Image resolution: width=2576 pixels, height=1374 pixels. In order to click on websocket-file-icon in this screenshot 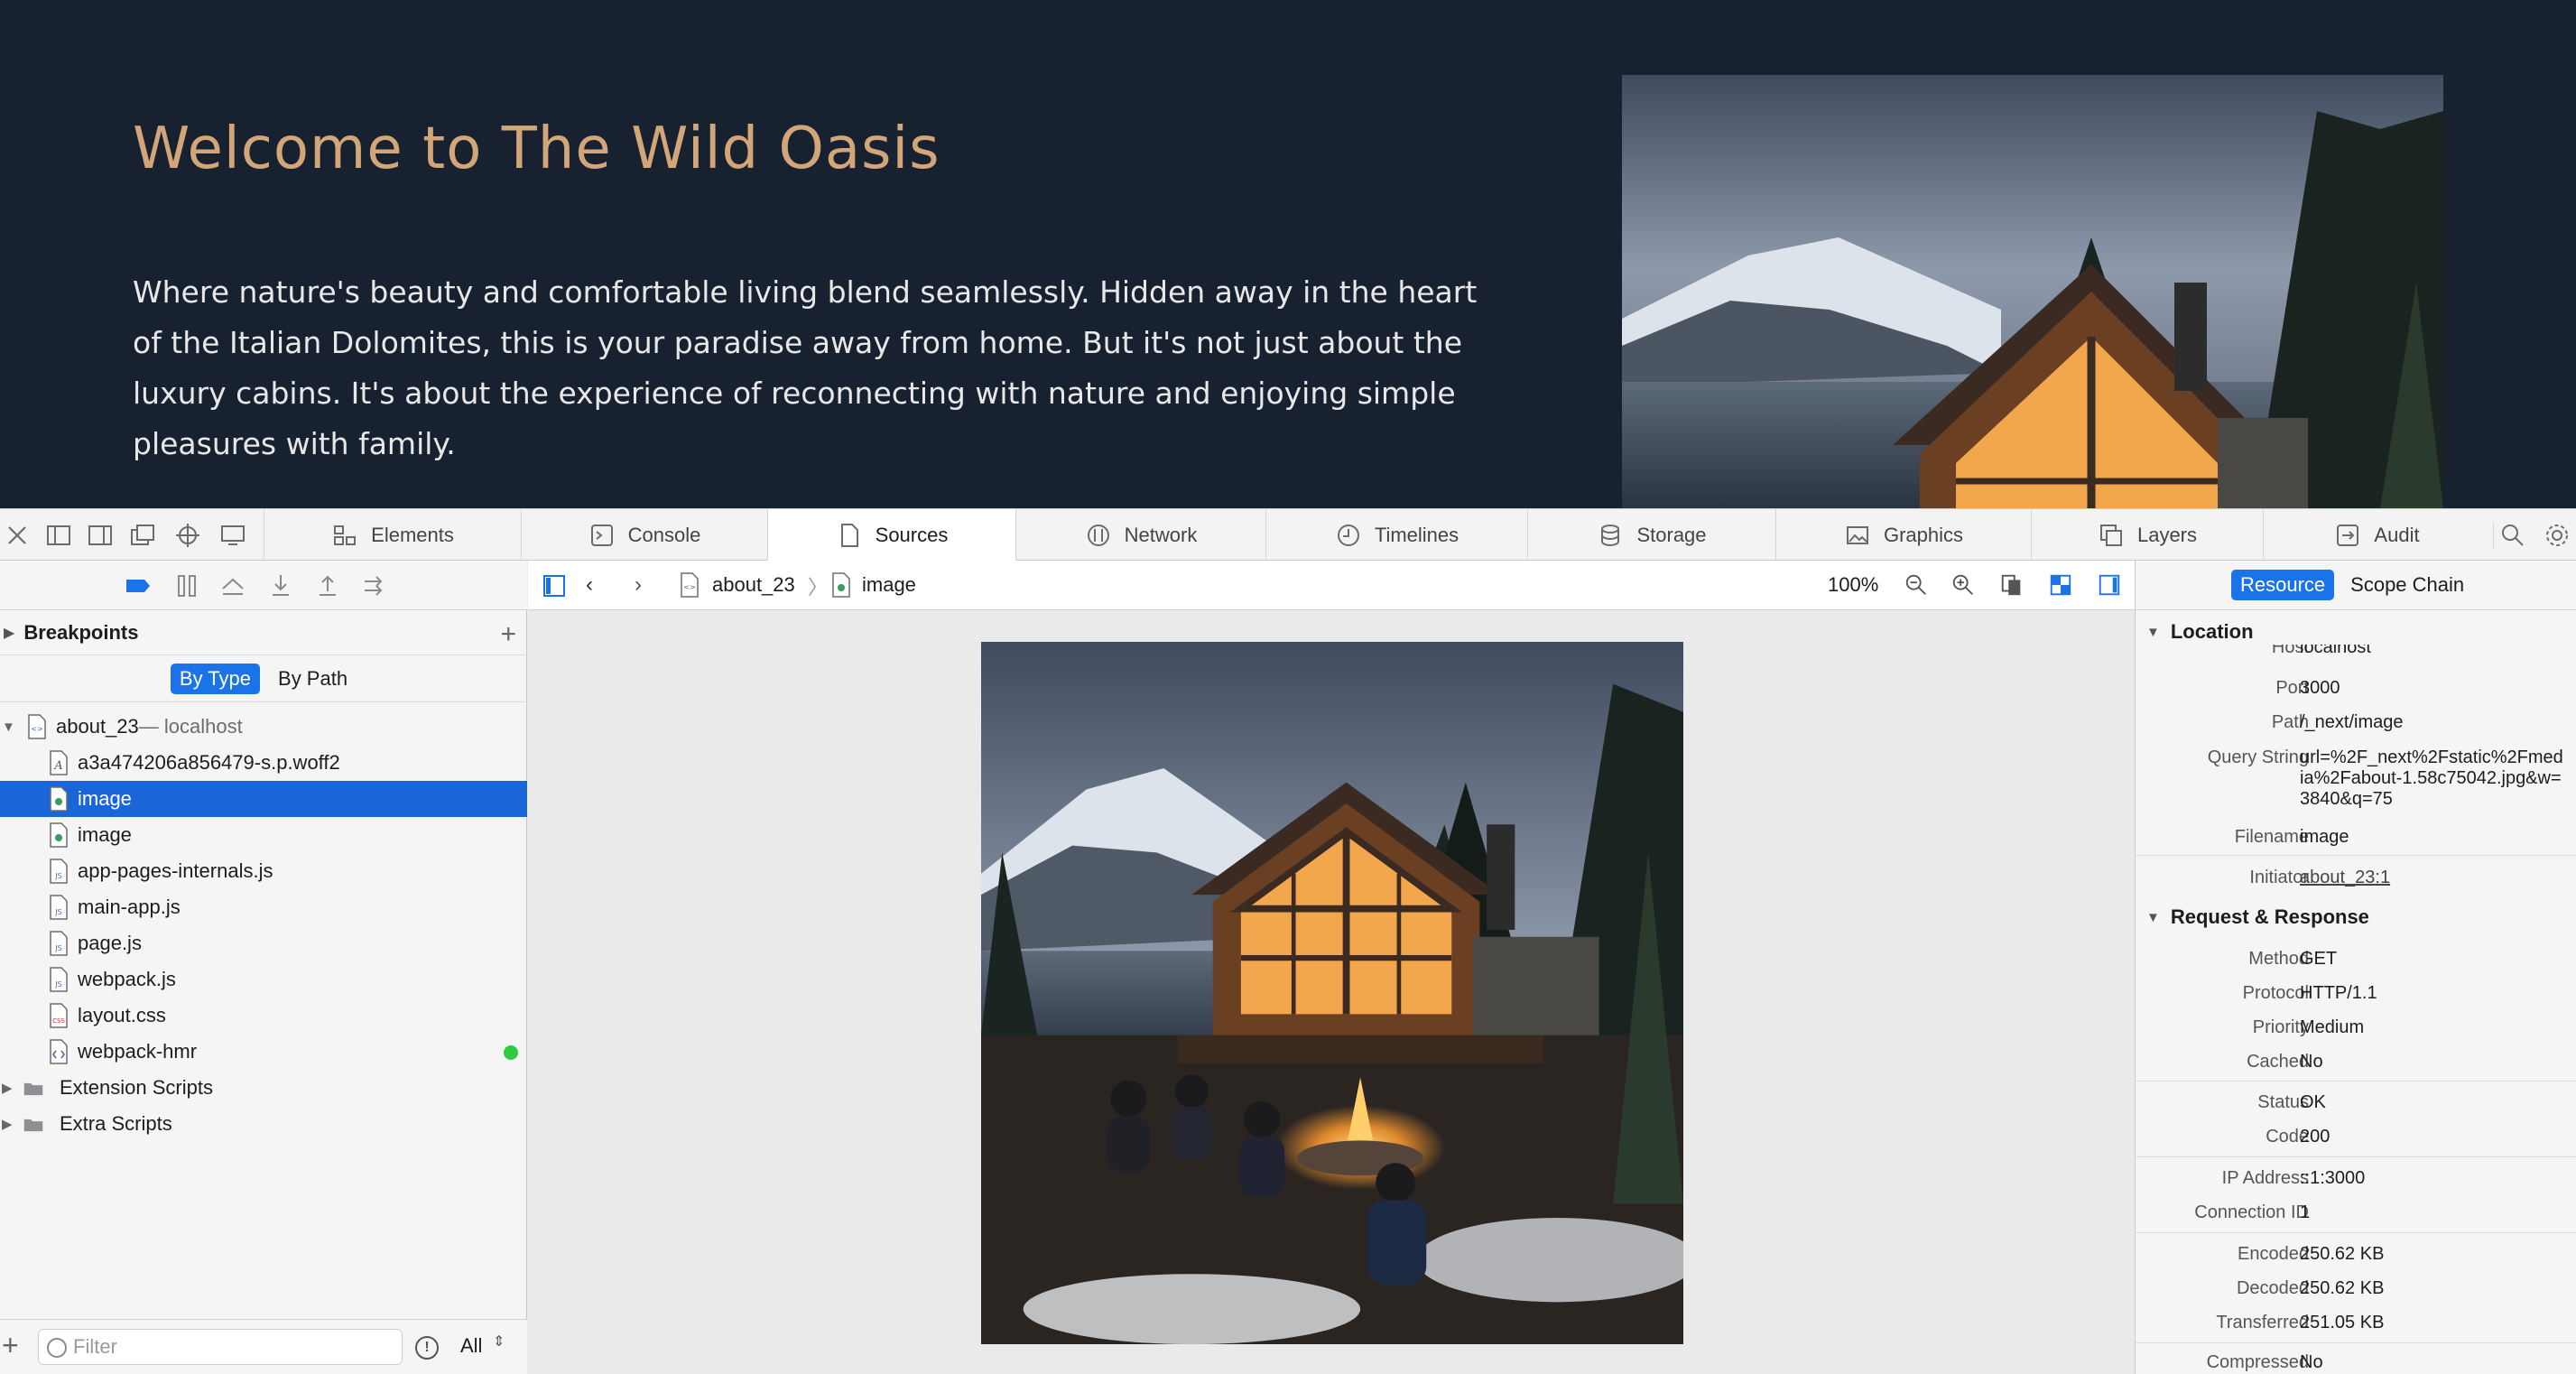, I will do `click(59, 1051)`.